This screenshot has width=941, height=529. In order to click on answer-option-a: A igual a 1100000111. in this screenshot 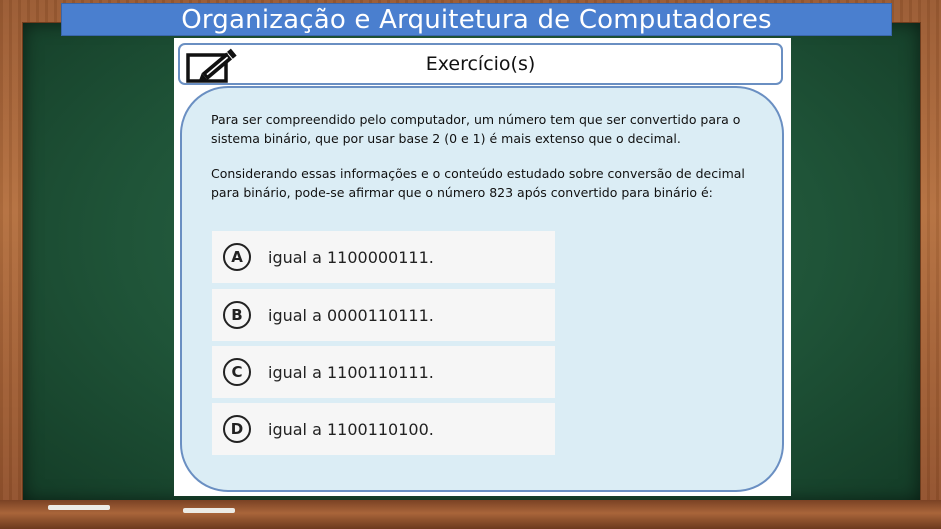, I will do `click(383, 257)`.